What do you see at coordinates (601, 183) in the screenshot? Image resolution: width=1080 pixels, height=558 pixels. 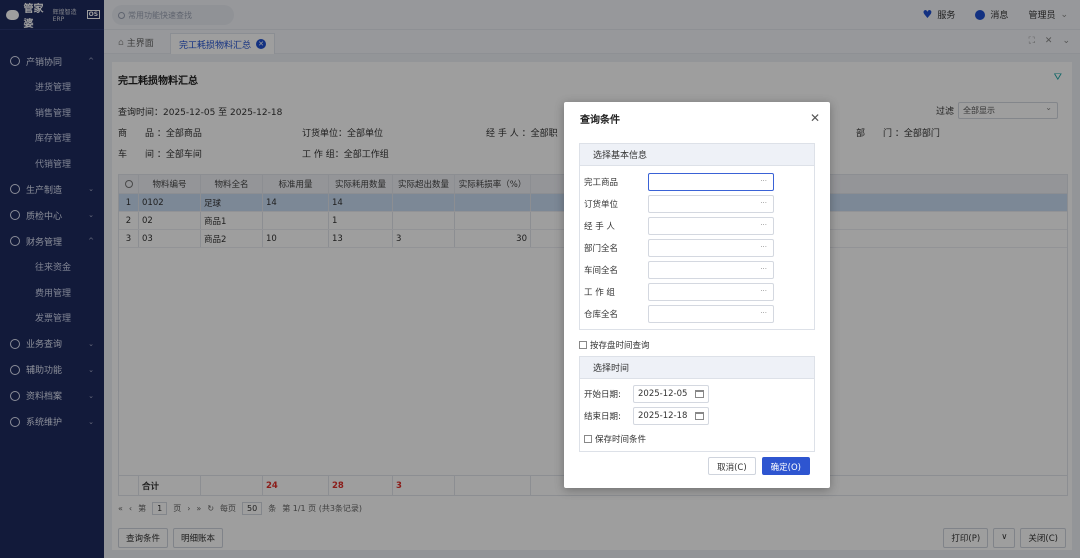 I see `field-label: 完工商品` at bounding box center [601, 183].